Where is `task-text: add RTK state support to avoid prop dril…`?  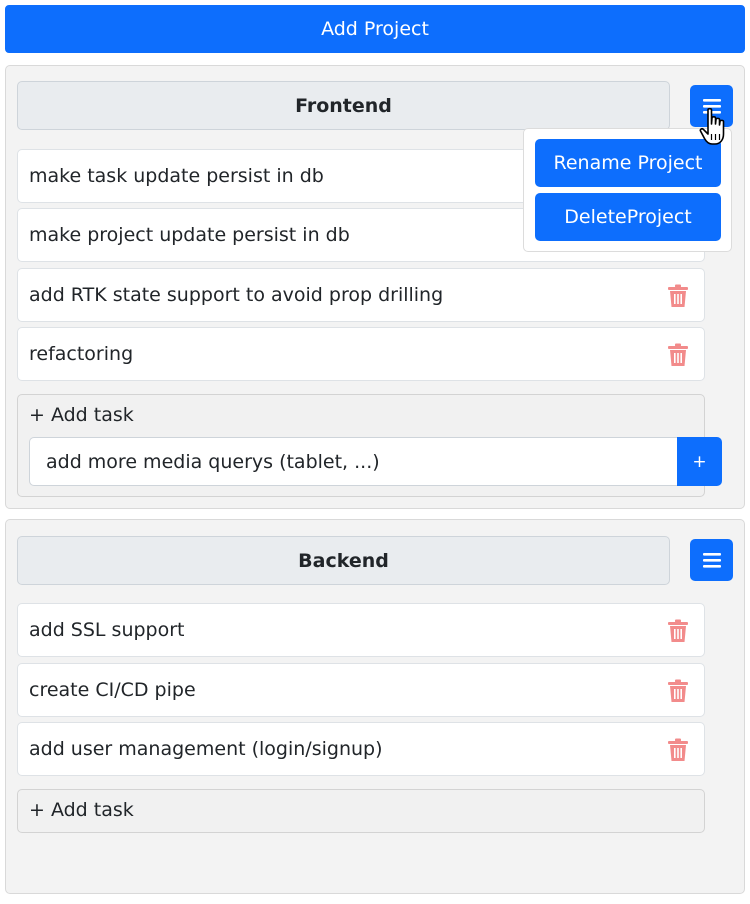
task-text: add RTK state support to avoid prop dril… is located at coordinates (236, 295).